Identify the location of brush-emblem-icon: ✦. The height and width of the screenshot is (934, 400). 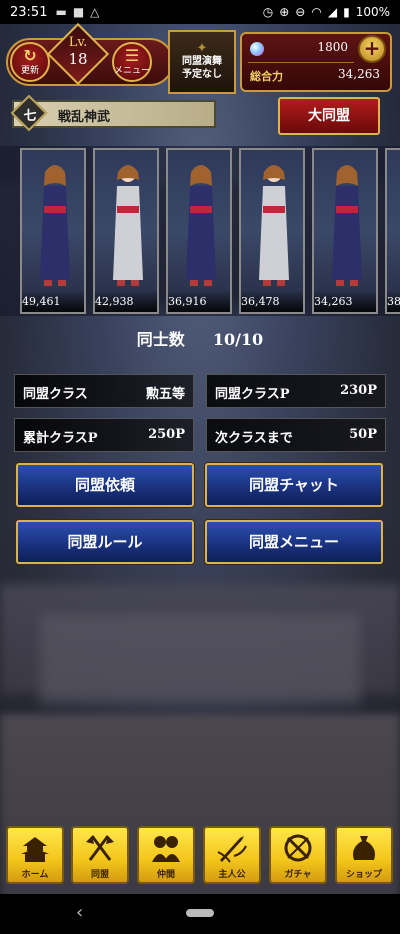
(202, 48).